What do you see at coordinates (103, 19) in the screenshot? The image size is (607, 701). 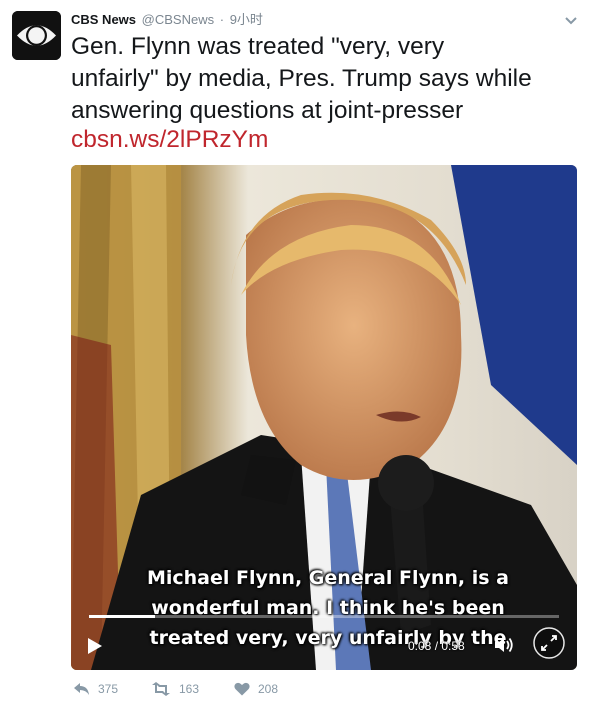 I see `author-name: CBS News` at bounding box center [103, 19].